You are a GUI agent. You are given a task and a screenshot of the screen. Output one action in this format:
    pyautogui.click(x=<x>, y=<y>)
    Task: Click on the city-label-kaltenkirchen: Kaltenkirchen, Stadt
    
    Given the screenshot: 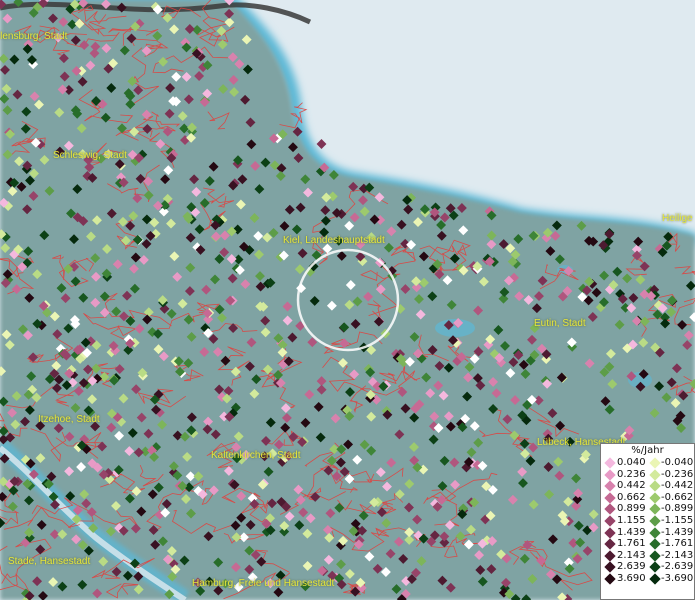 What is the action you would take?
    pyautogui.click(x=256, y=455)
    